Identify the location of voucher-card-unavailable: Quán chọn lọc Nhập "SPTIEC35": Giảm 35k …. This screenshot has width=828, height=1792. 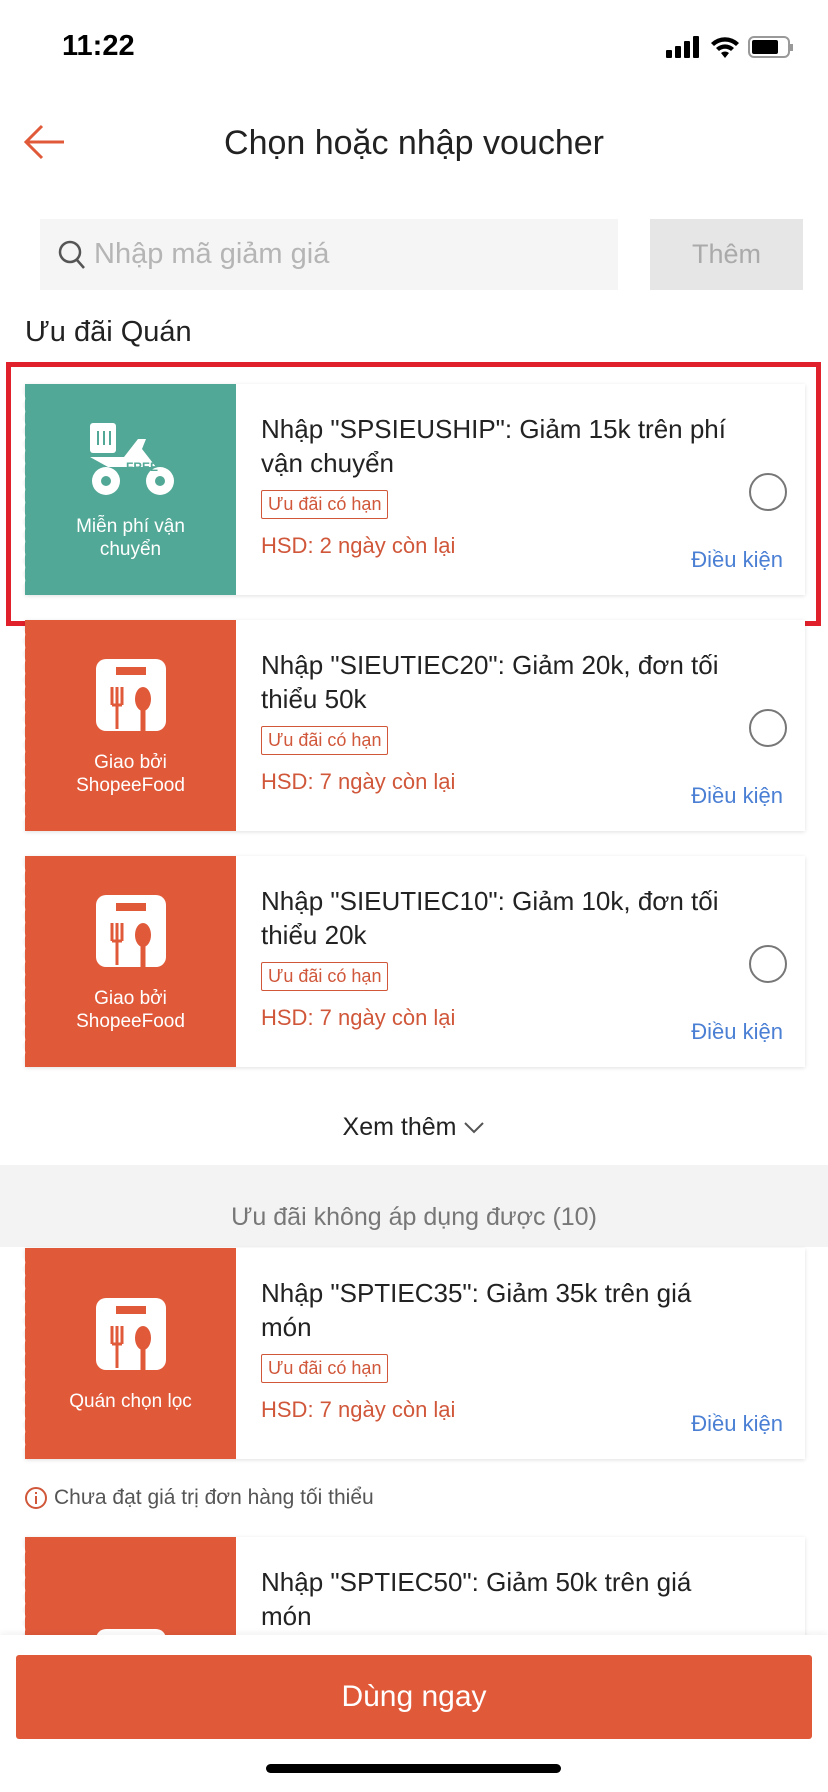
(412, 1353).